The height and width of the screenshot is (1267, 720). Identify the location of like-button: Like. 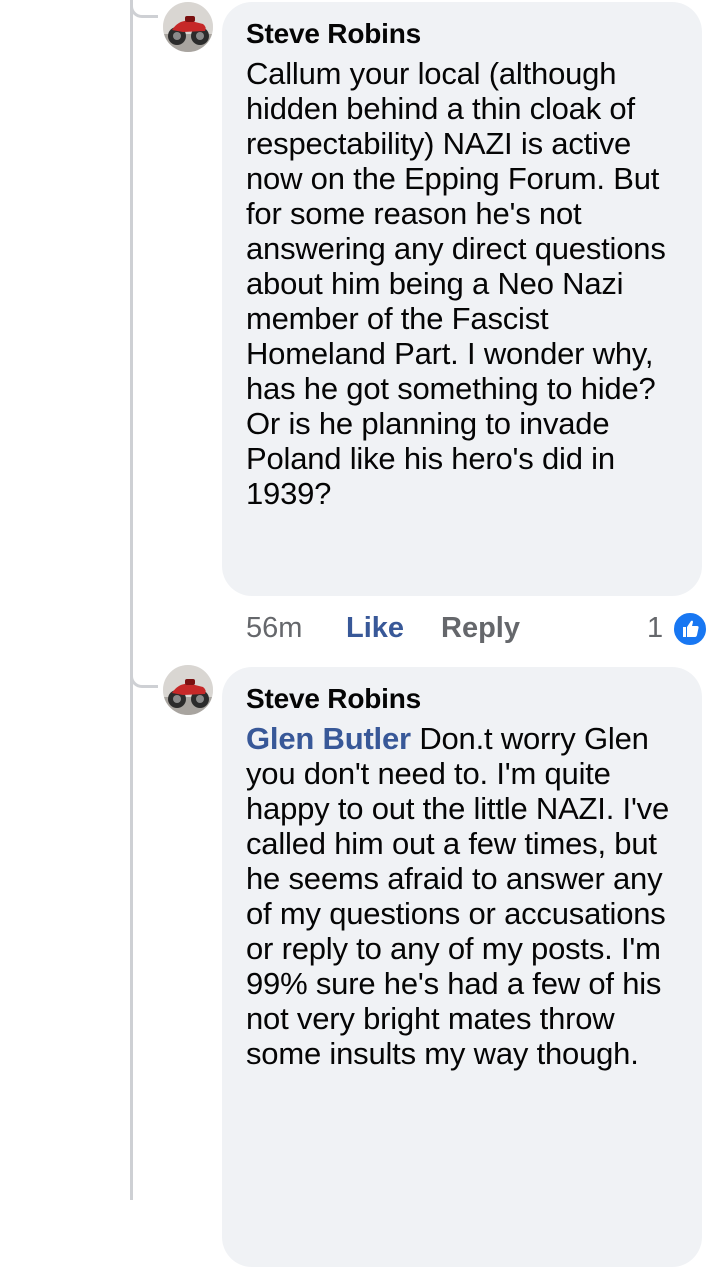
(375, 628).